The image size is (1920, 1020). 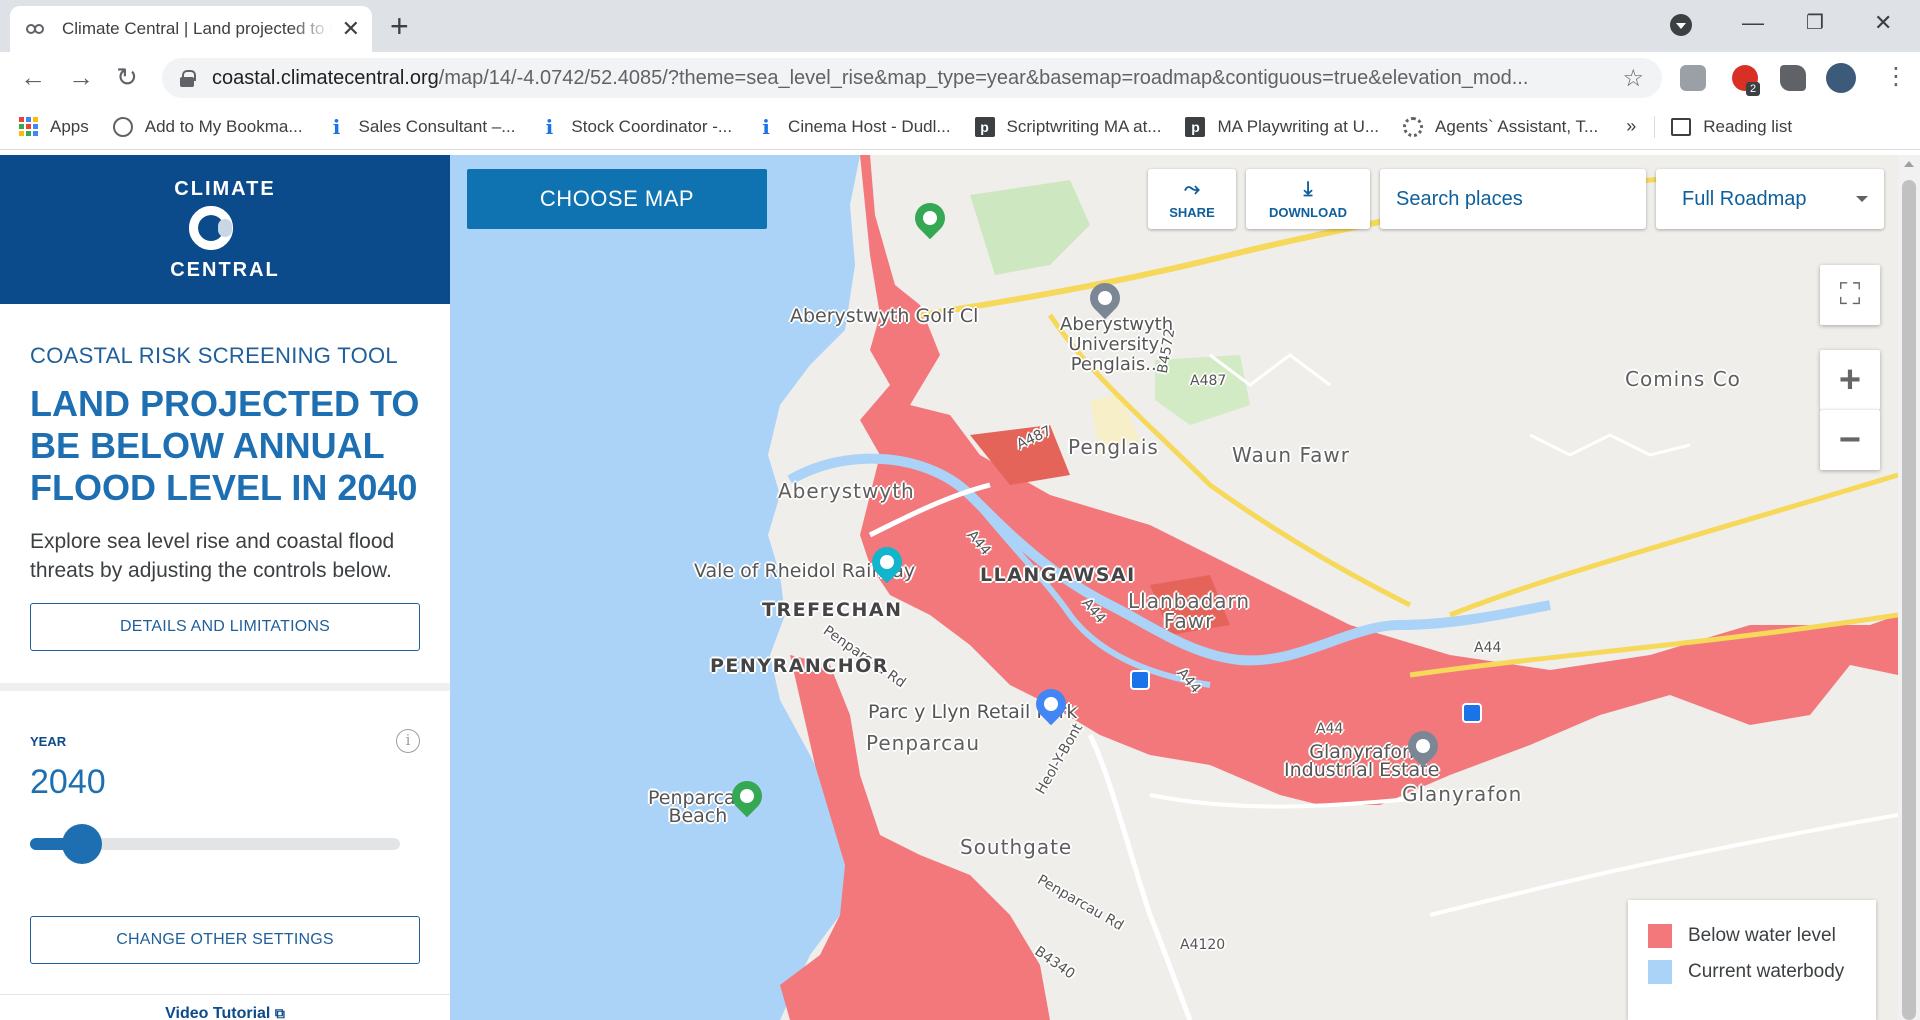 I want to click on map-label-penglais: Penglais, so click(x=1113, y=447).